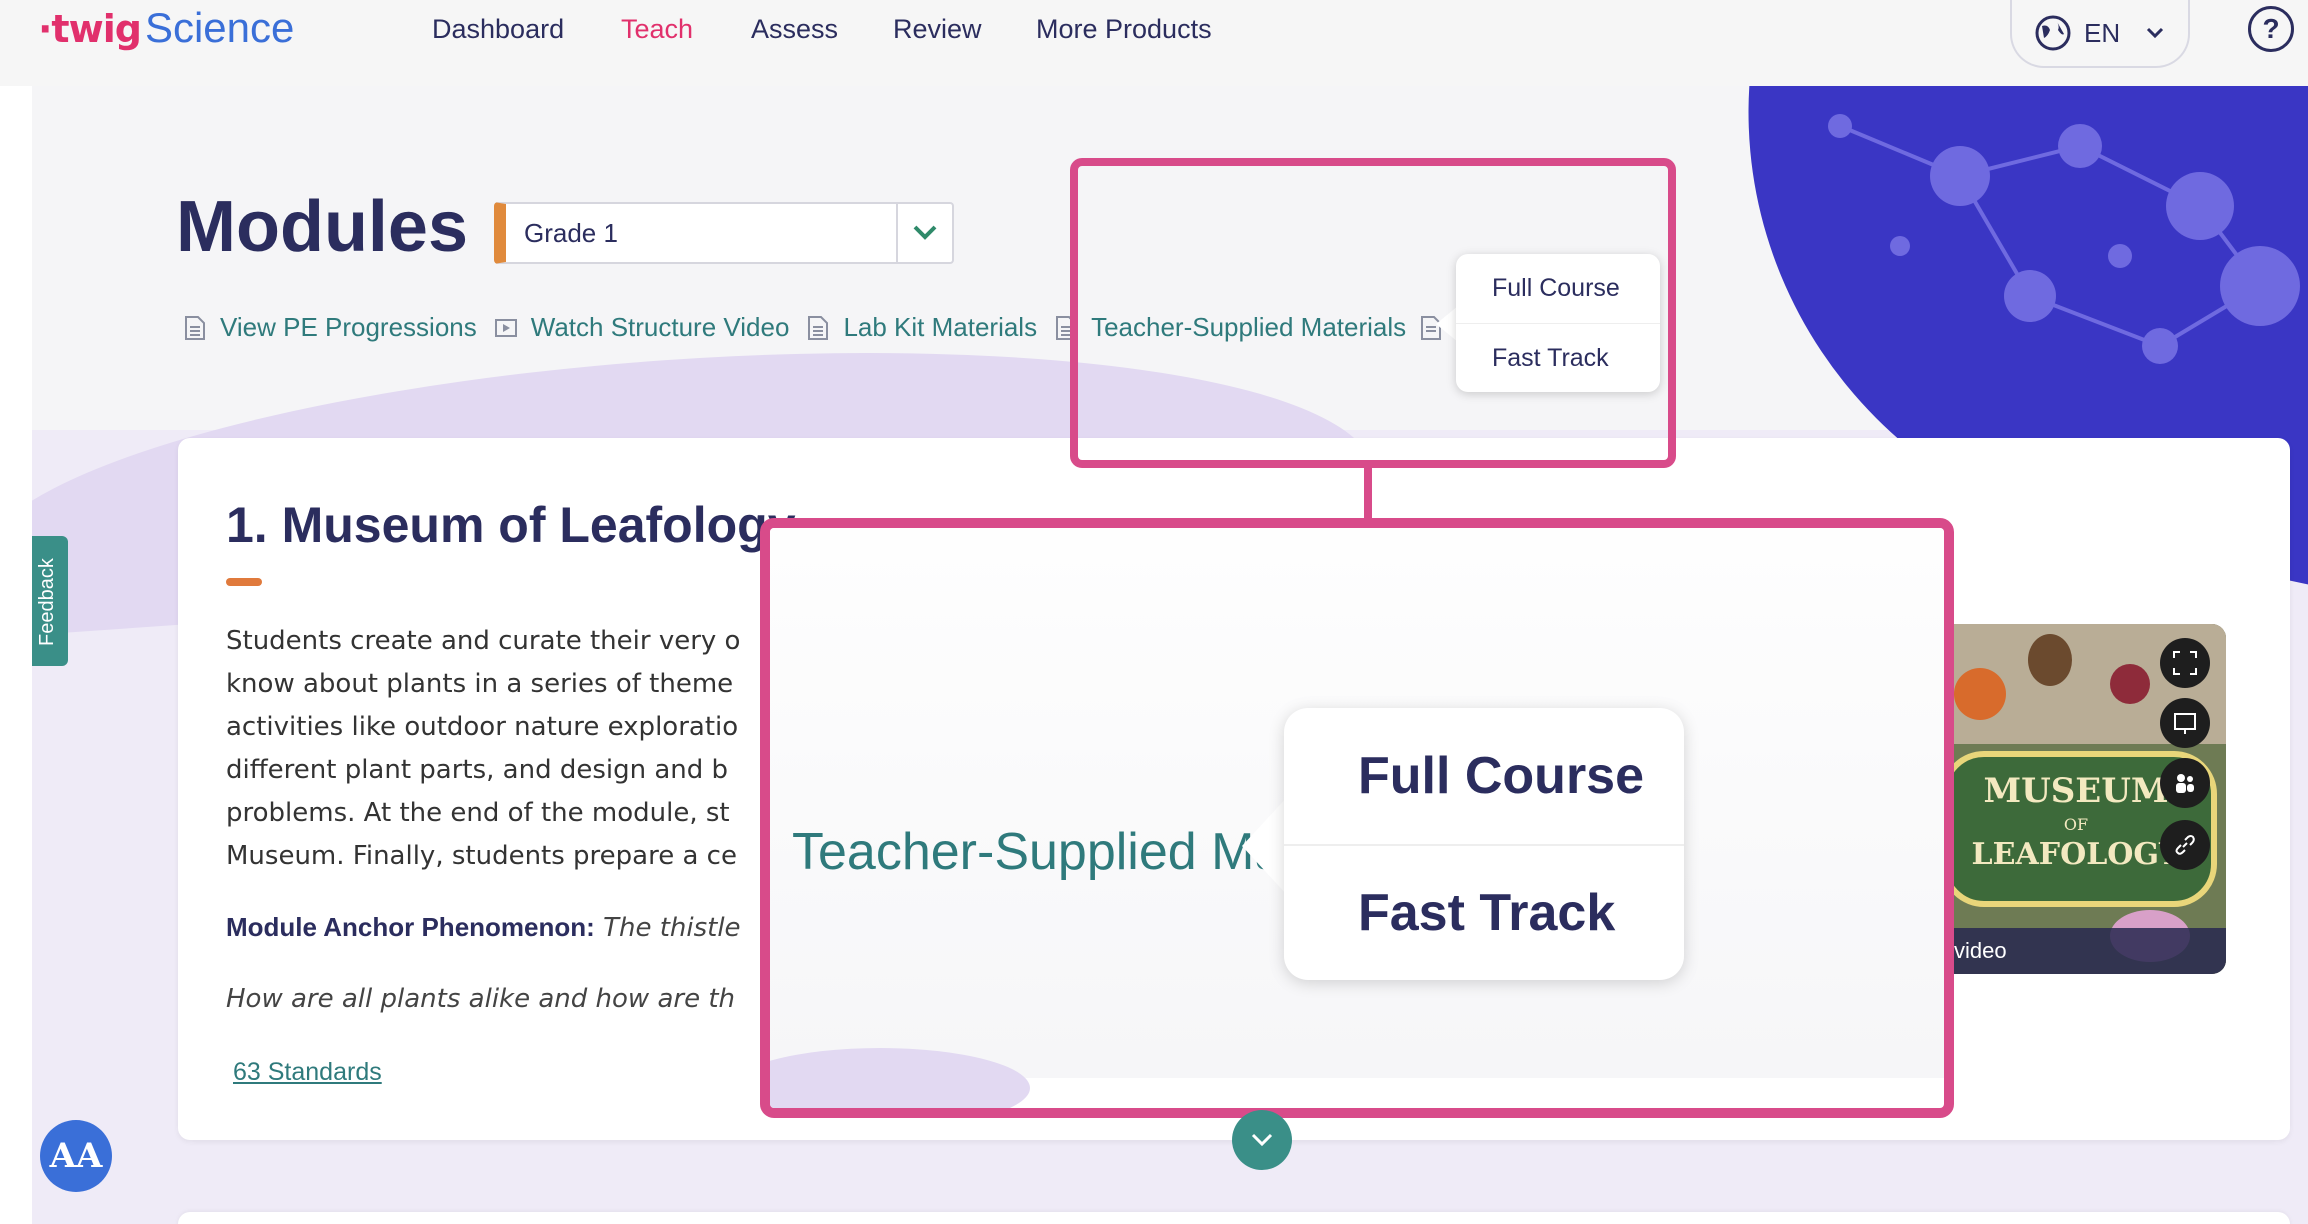  I want to click on present-icon, so click(2185, 723).